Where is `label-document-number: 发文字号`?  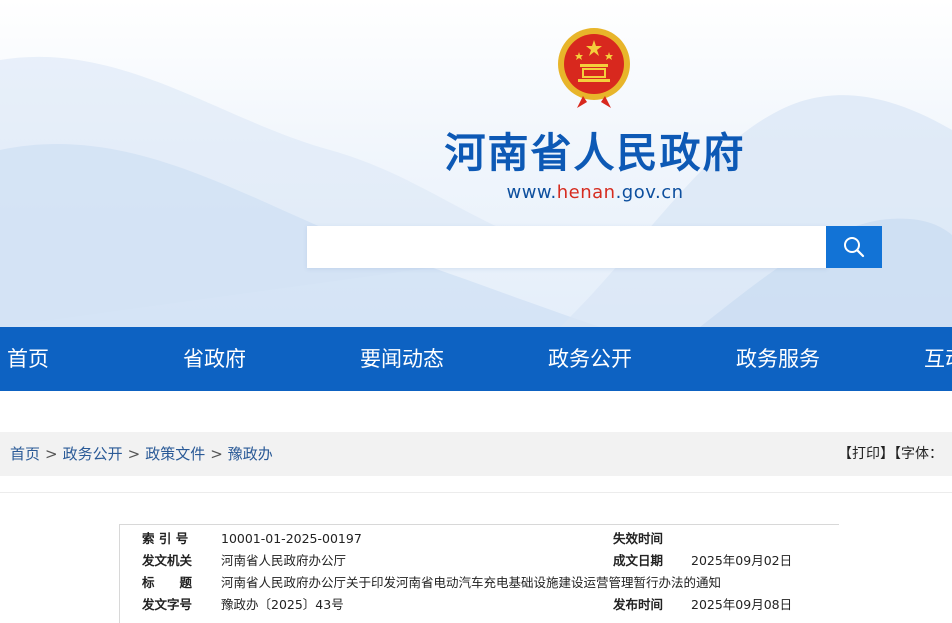 label-document-number: 发文字号 is located at coordinates (167, 604).